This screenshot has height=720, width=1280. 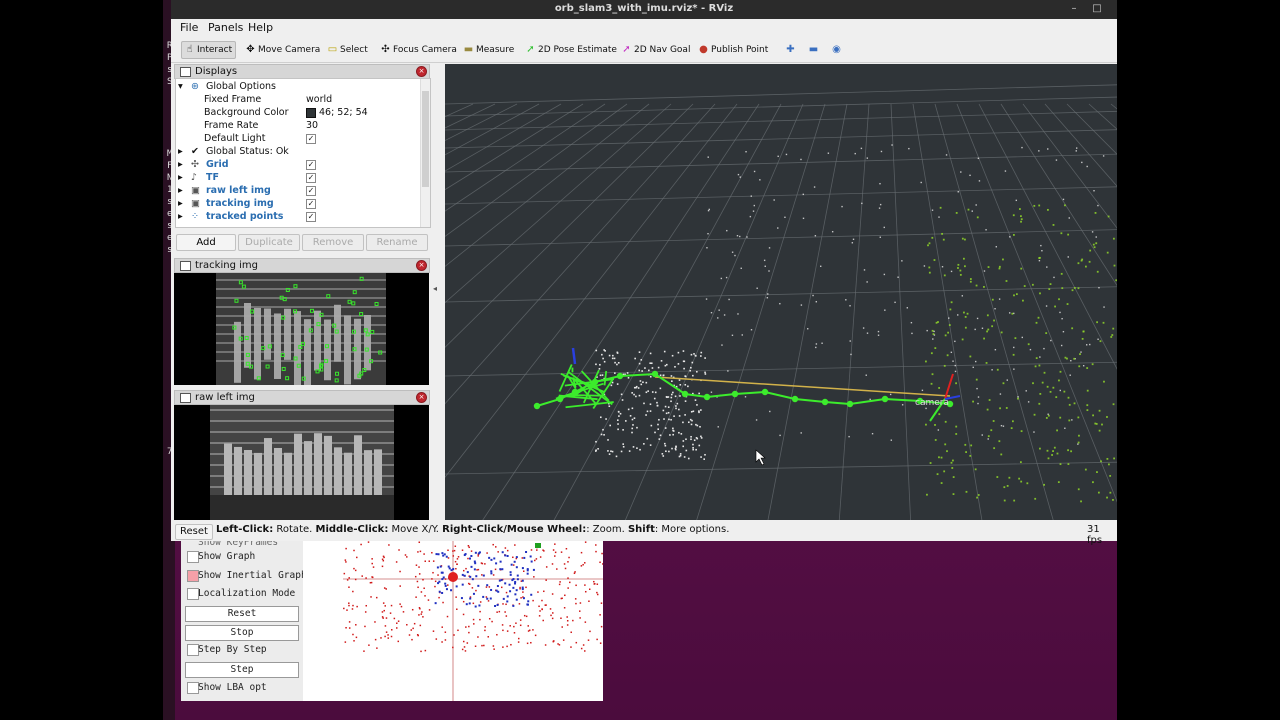 I want to click on default-light-checkbox: ✓, so click(x=311, y=139).